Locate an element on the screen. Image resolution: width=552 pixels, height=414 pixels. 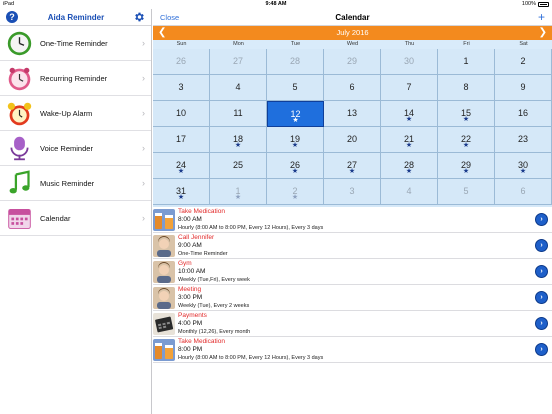
event-time: 8:00 PM is located at coordinates (190, 349).